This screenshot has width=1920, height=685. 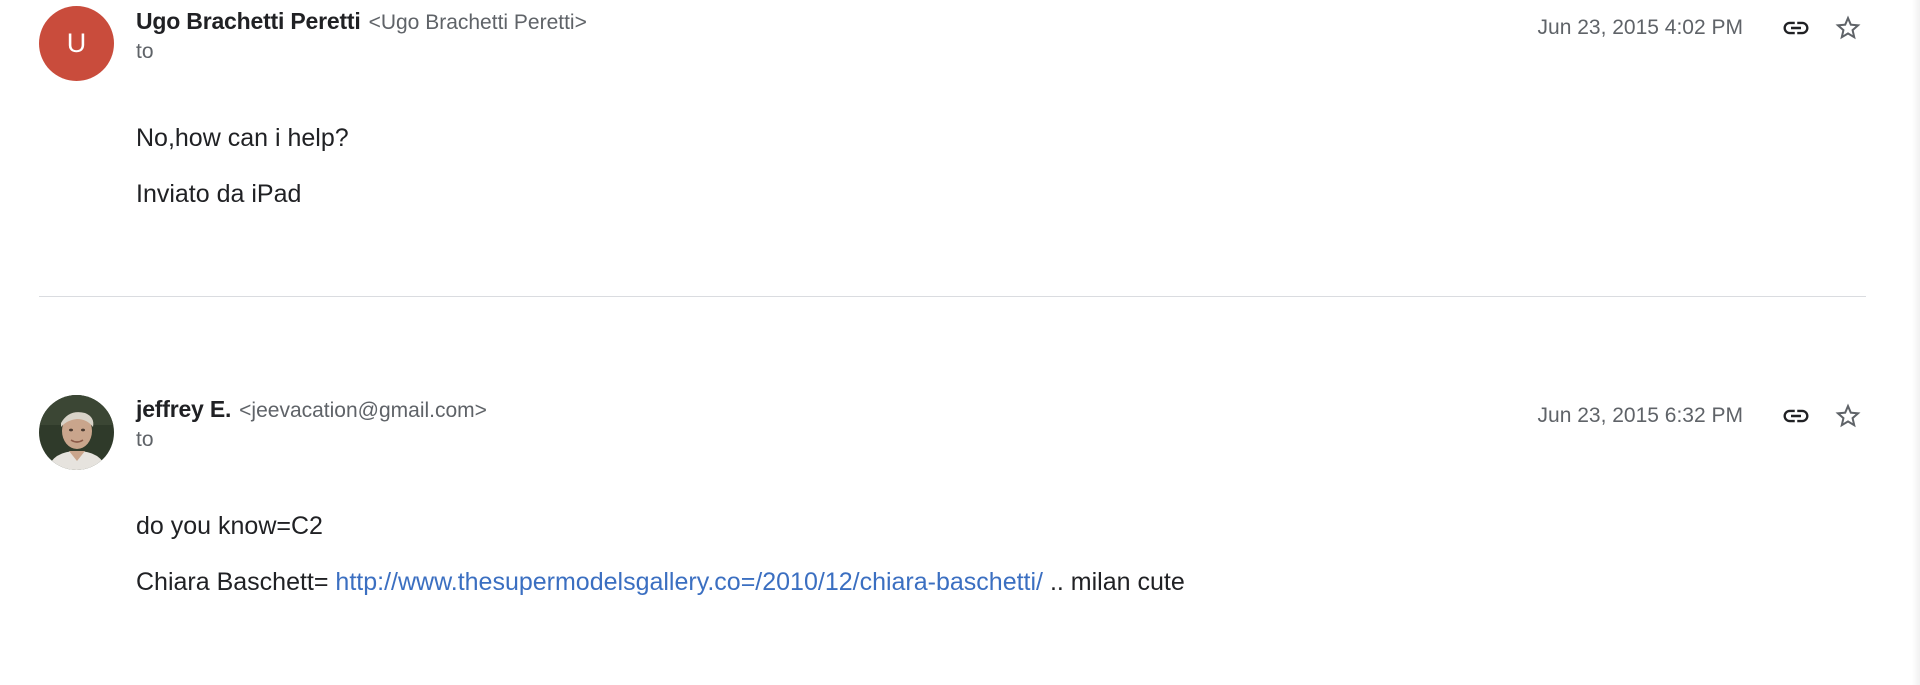 I want to click on message-body-line: No,how can i help?, so click(x=242, y=138).